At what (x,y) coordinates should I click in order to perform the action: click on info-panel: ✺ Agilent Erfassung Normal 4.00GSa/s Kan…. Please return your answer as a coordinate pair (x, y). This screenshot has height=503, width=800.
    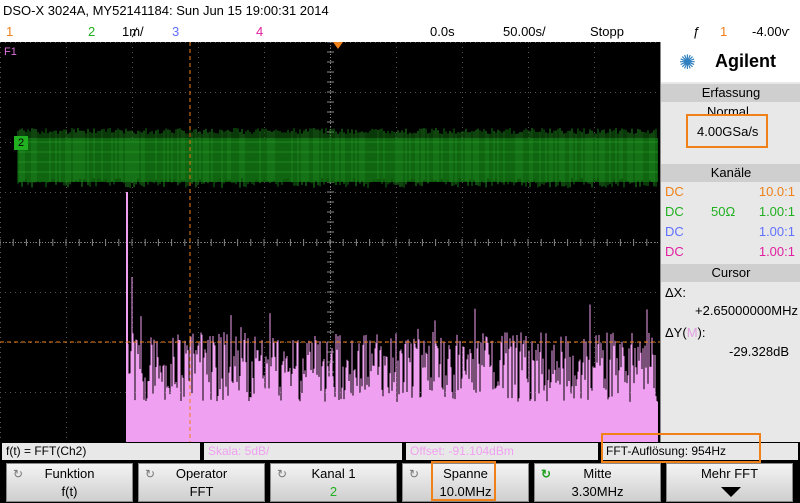
    Looking at the image, I should click on (730, 242).